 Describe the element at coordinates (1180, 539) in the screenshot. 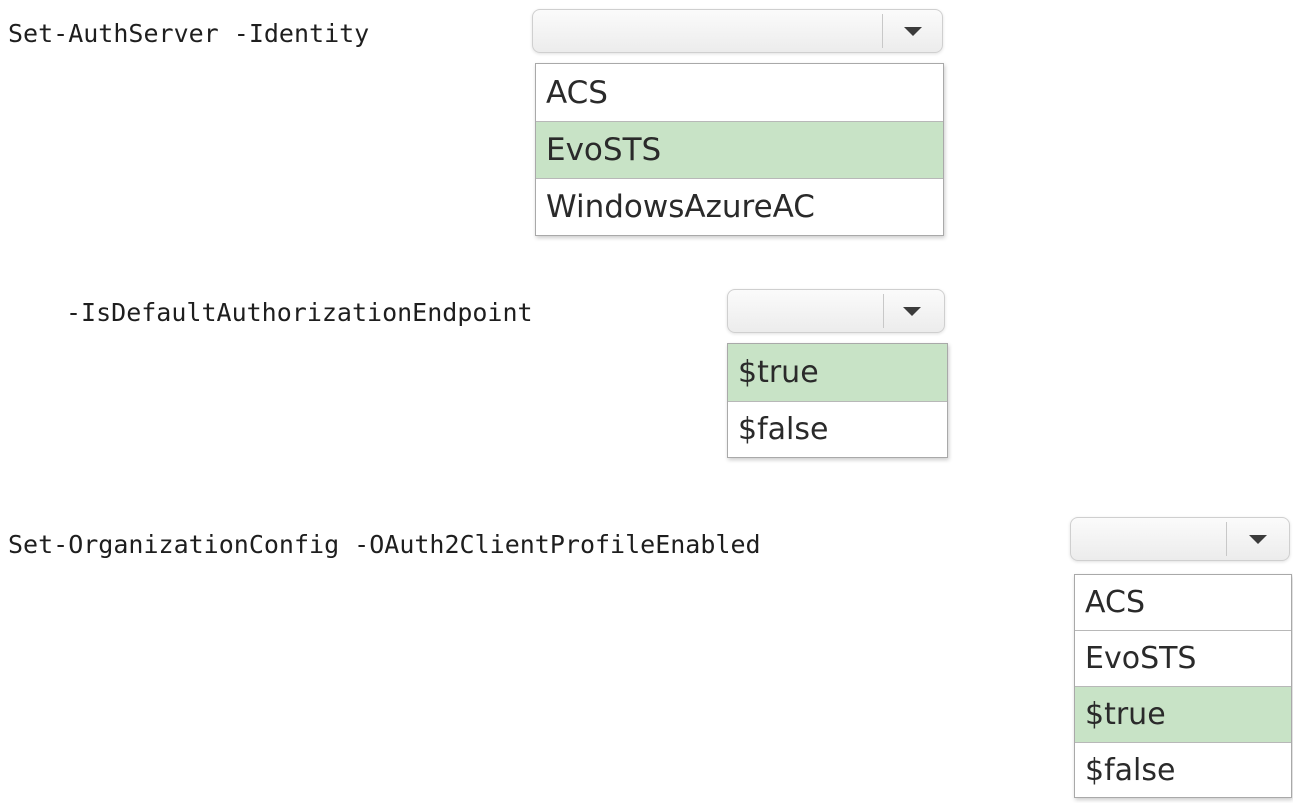

I see `oauth2-dropdown` at that location.